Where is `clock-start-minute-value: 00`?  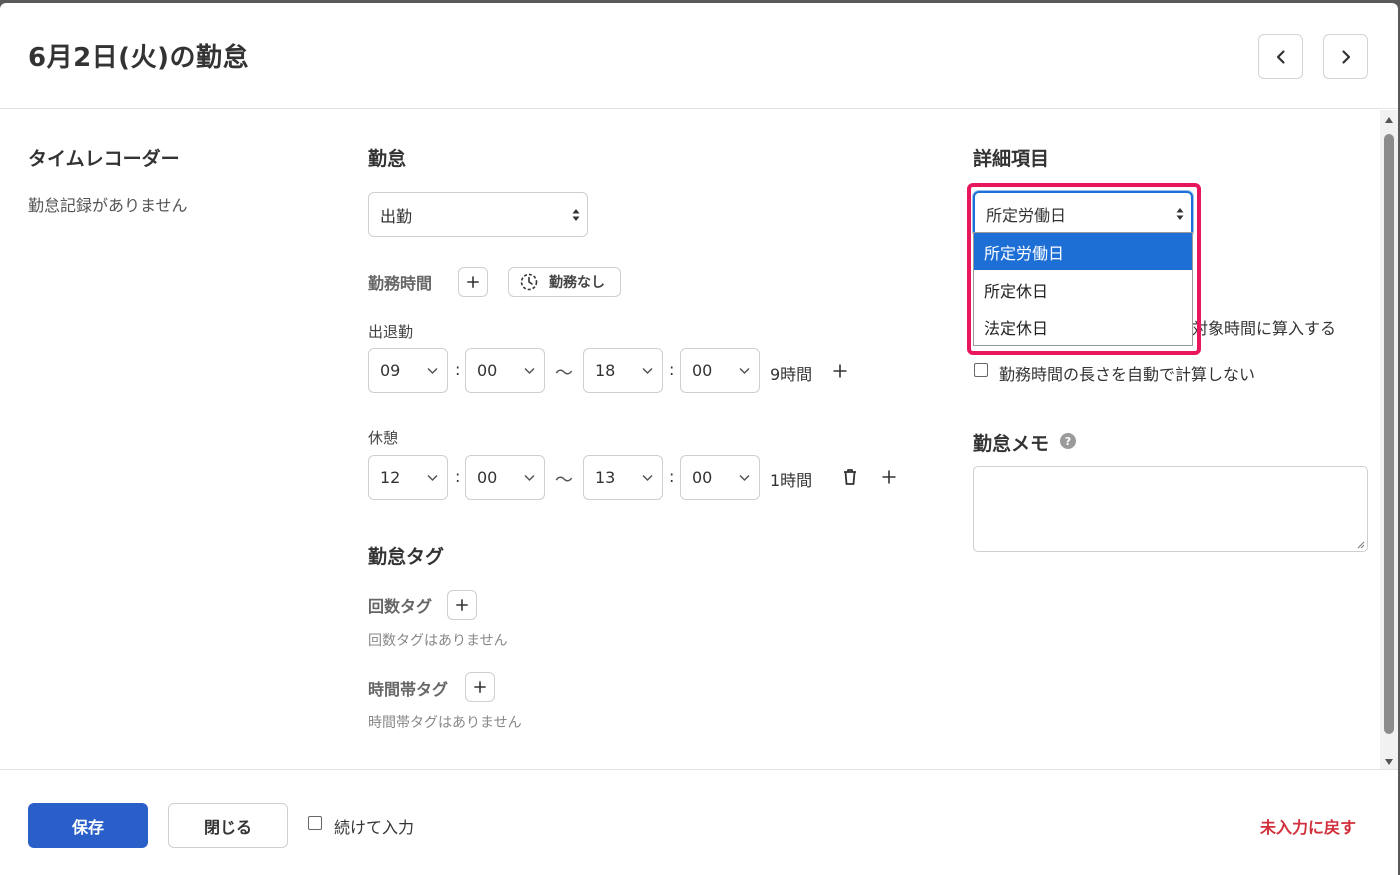 clock-start-minute-value: 00 is located at coordinates (487, 370).